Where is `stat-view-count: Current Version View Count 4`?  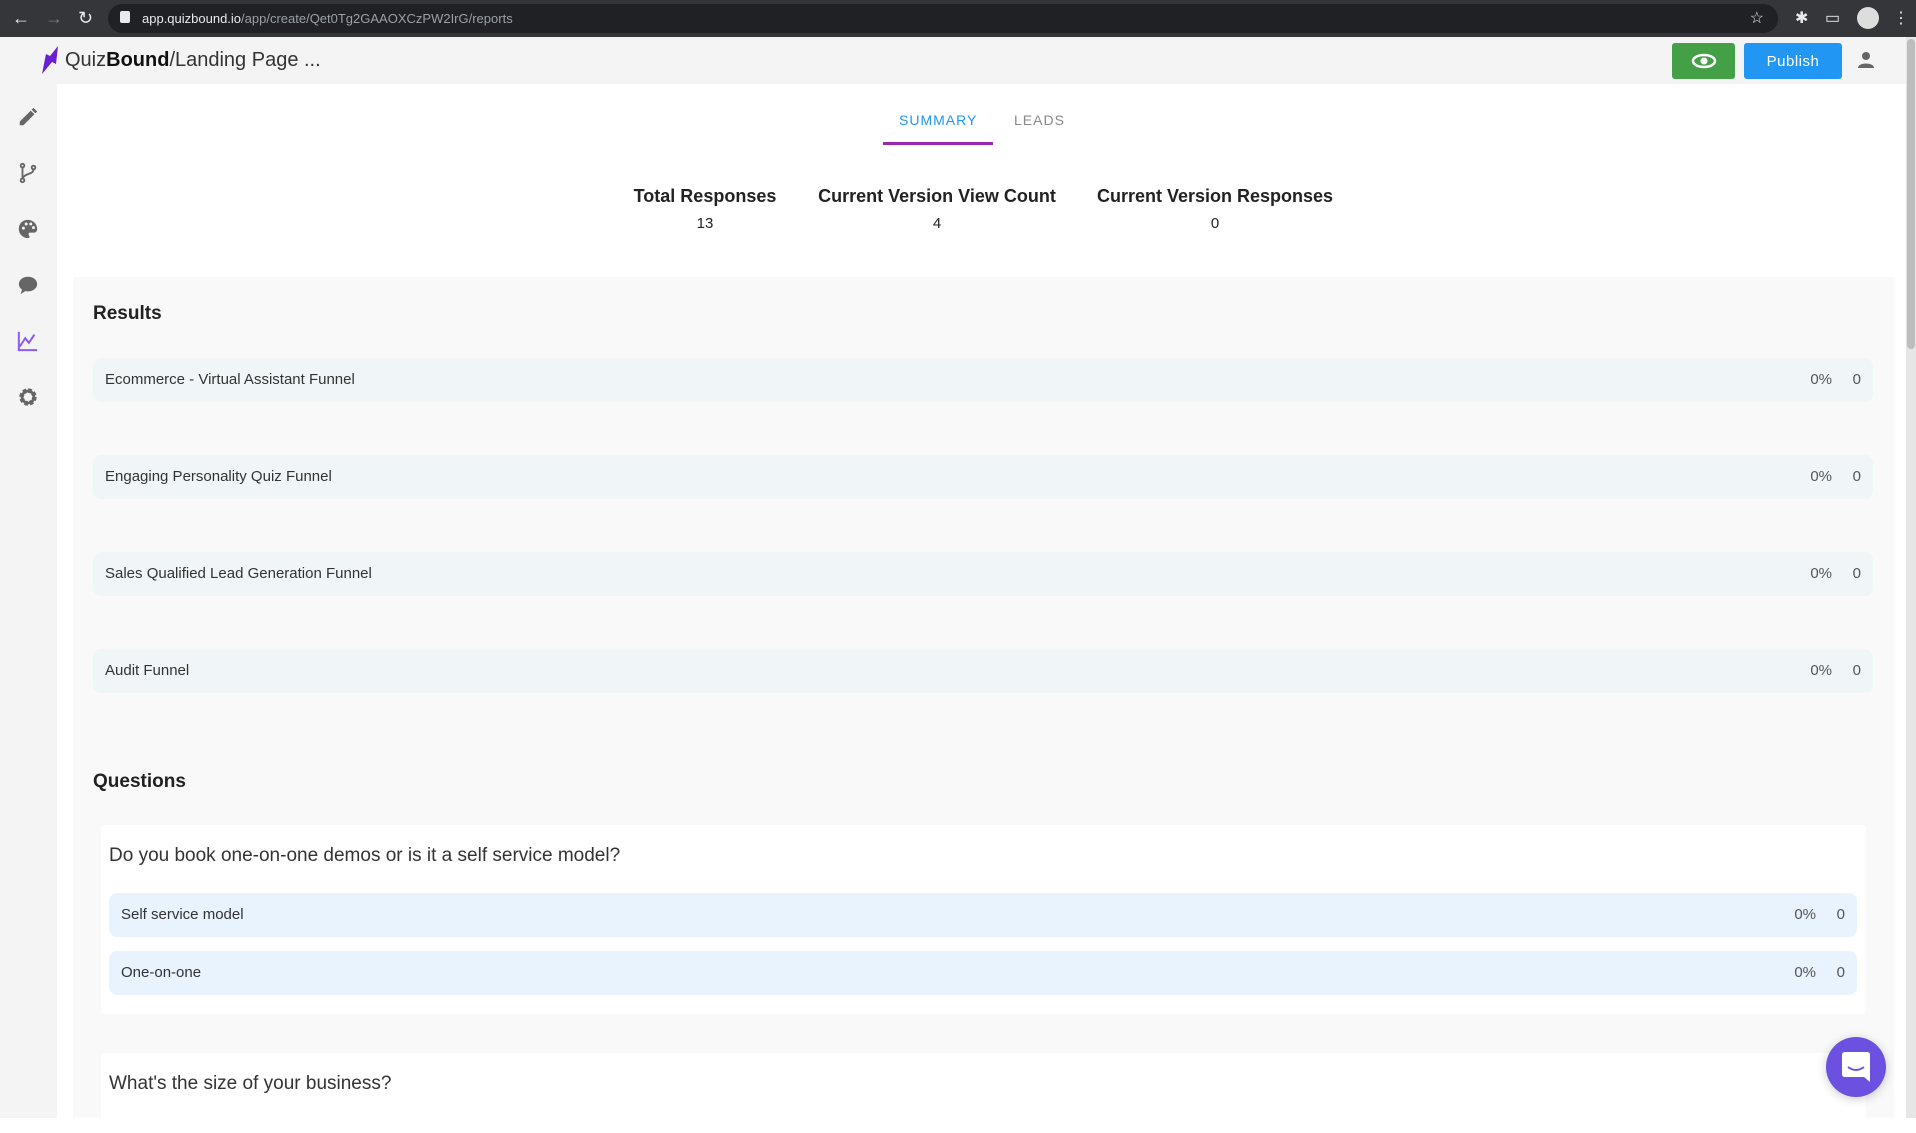
stat-view-count: Current Version View Count 4 is located at coordinates (937, 209).